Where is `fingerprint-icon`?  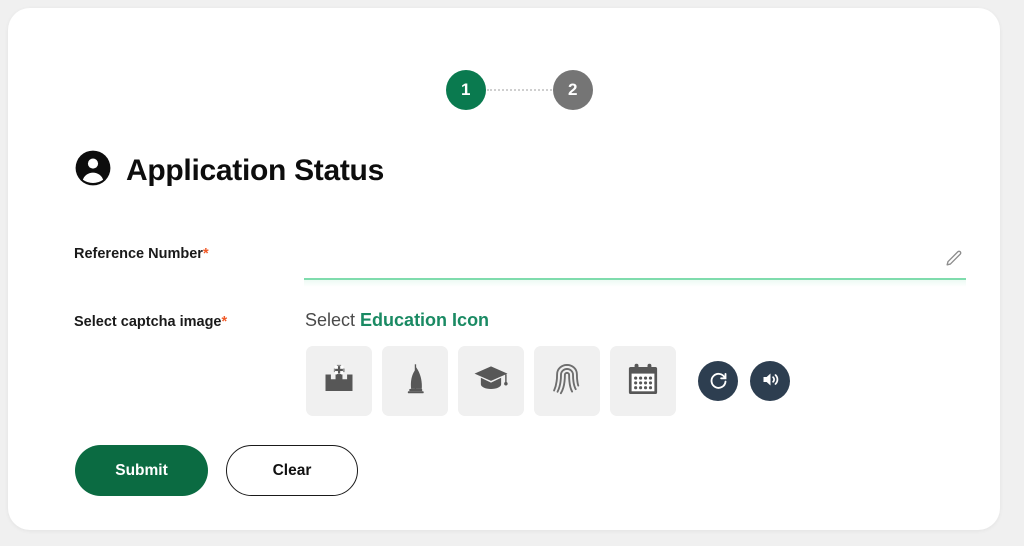 fingerprint-icon is located at coordinates (567, 381).